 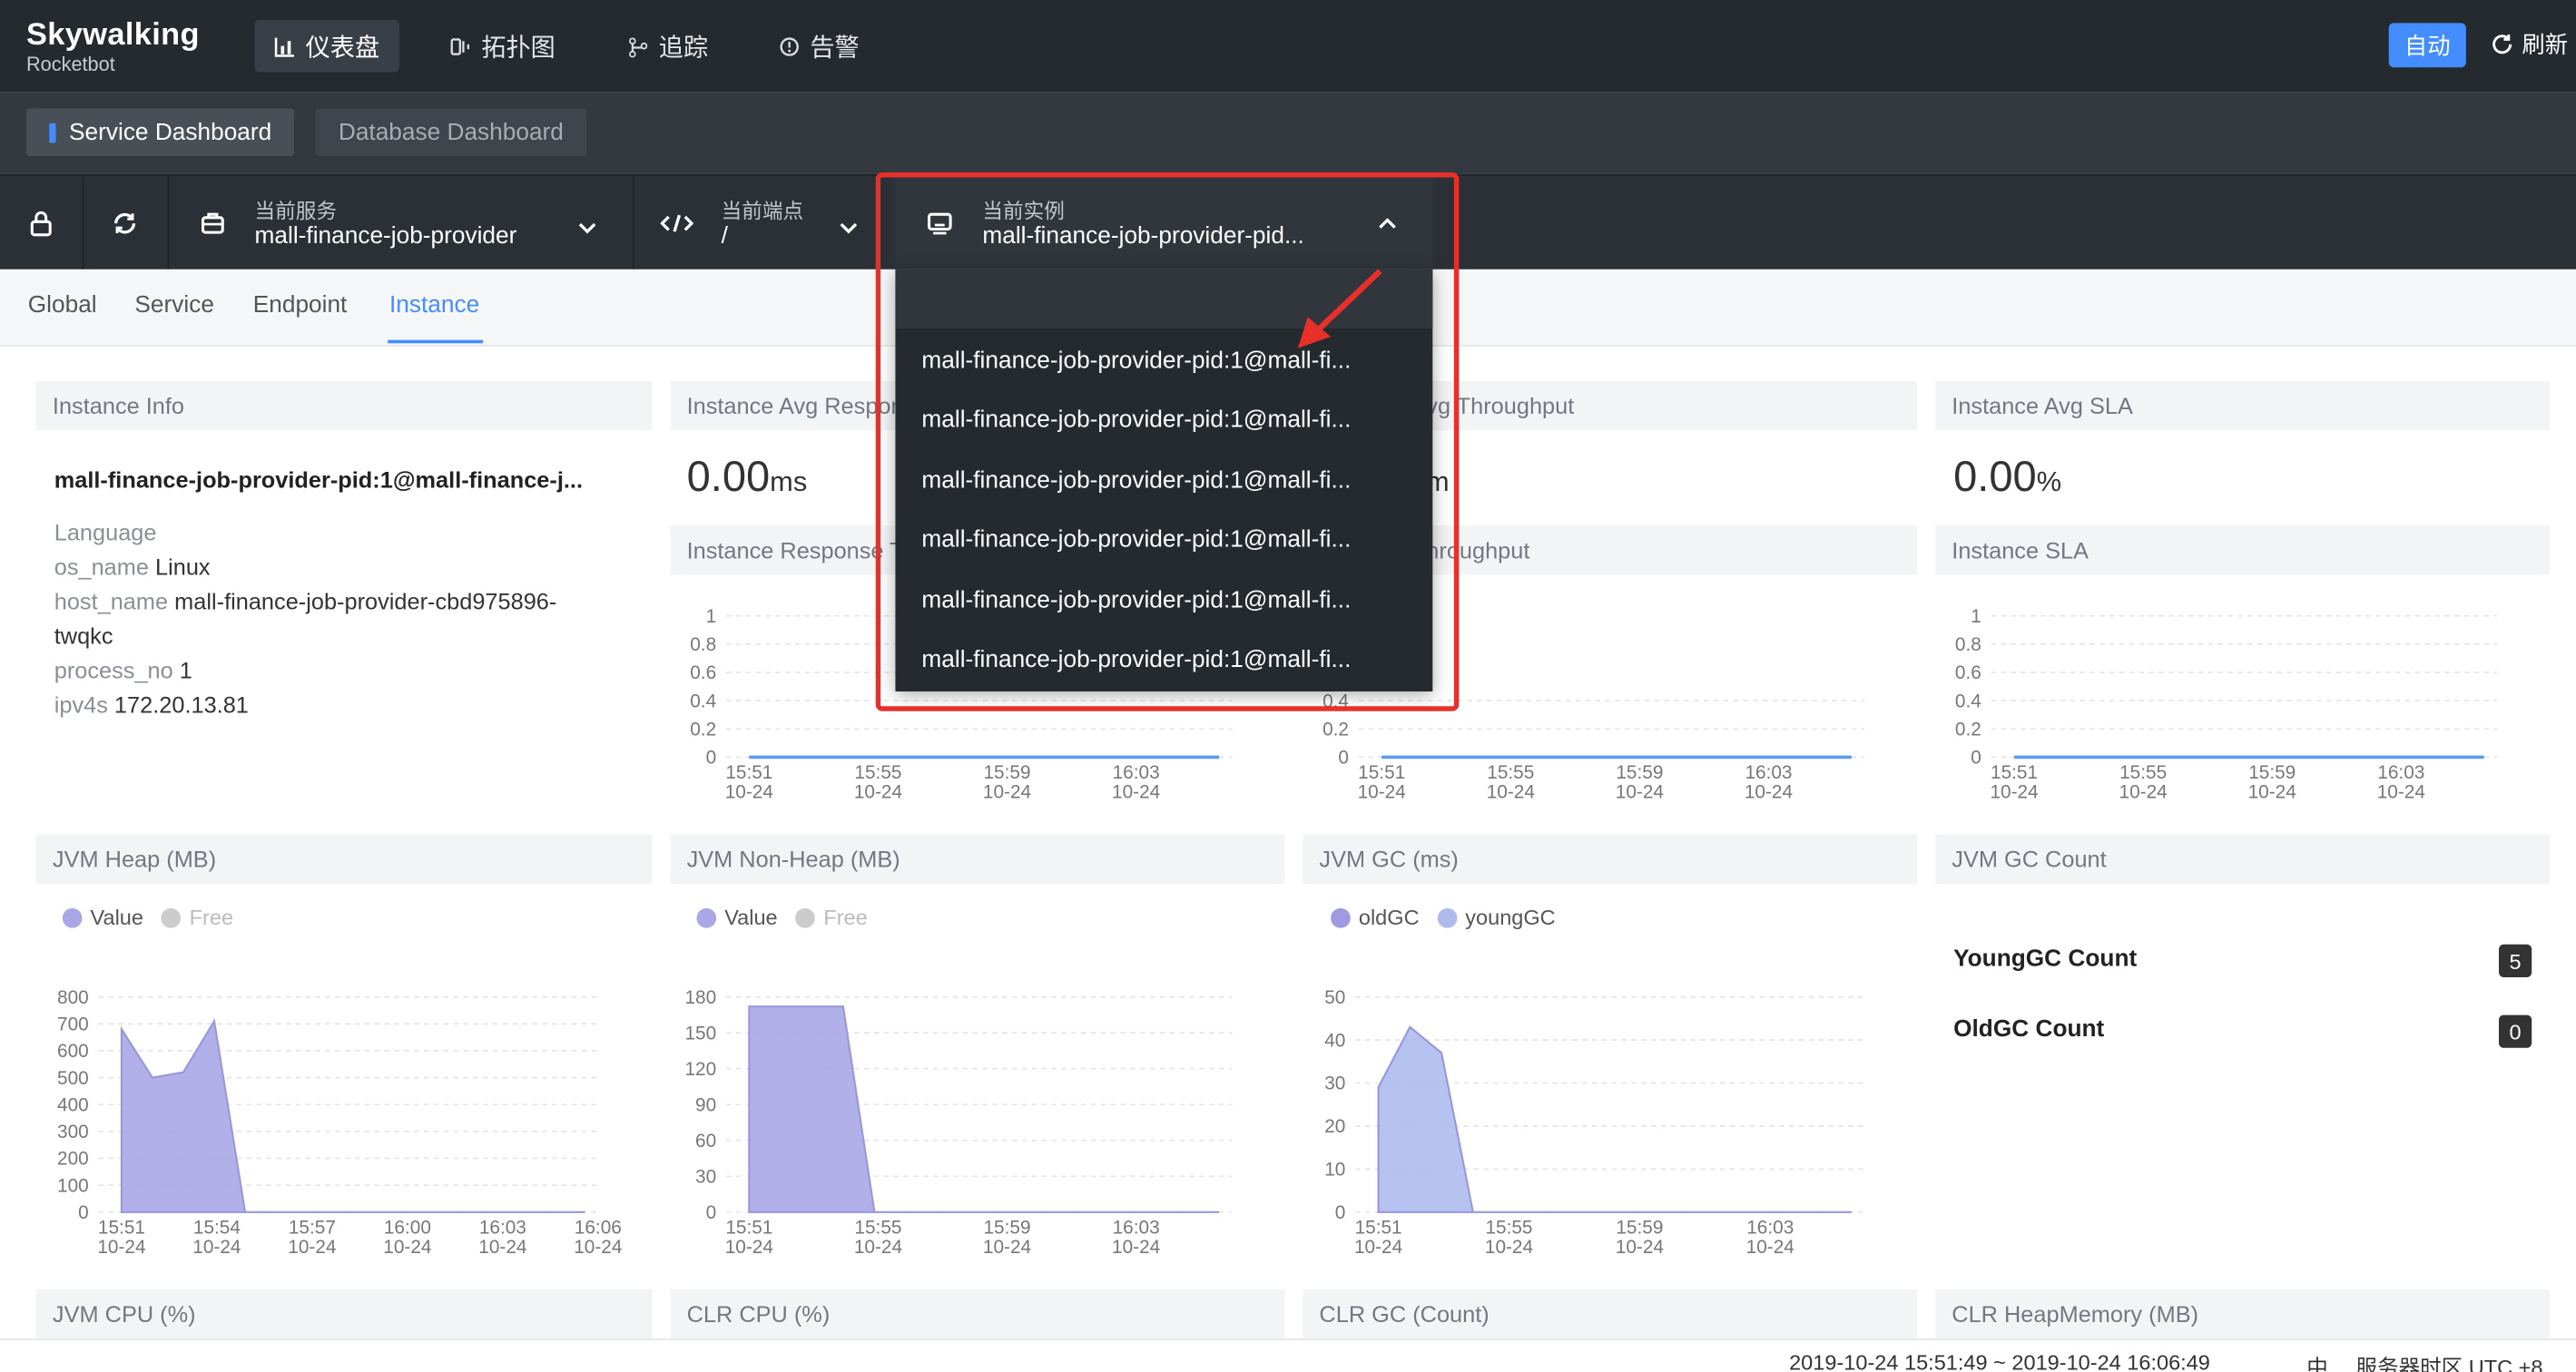 I want to click on y-tick-label: 100, so click(x=73, y=1185).